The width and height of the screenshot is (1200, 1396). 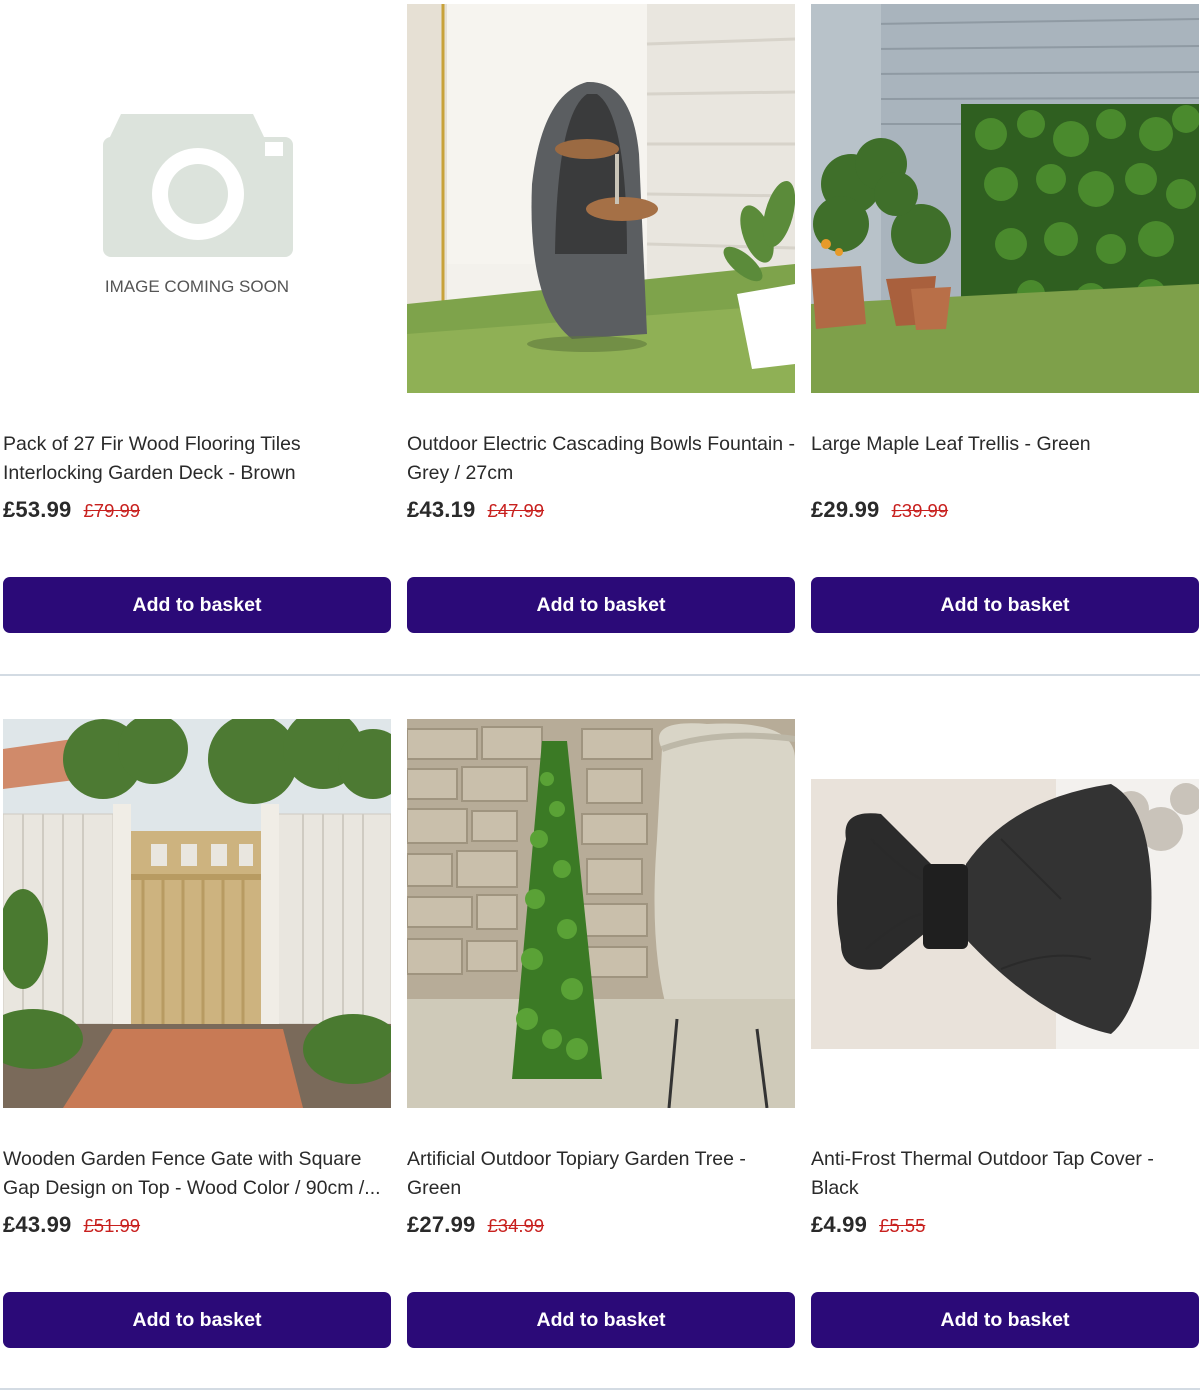 I want to click on sale-price: £43.99, so click(x=37, y=1224).